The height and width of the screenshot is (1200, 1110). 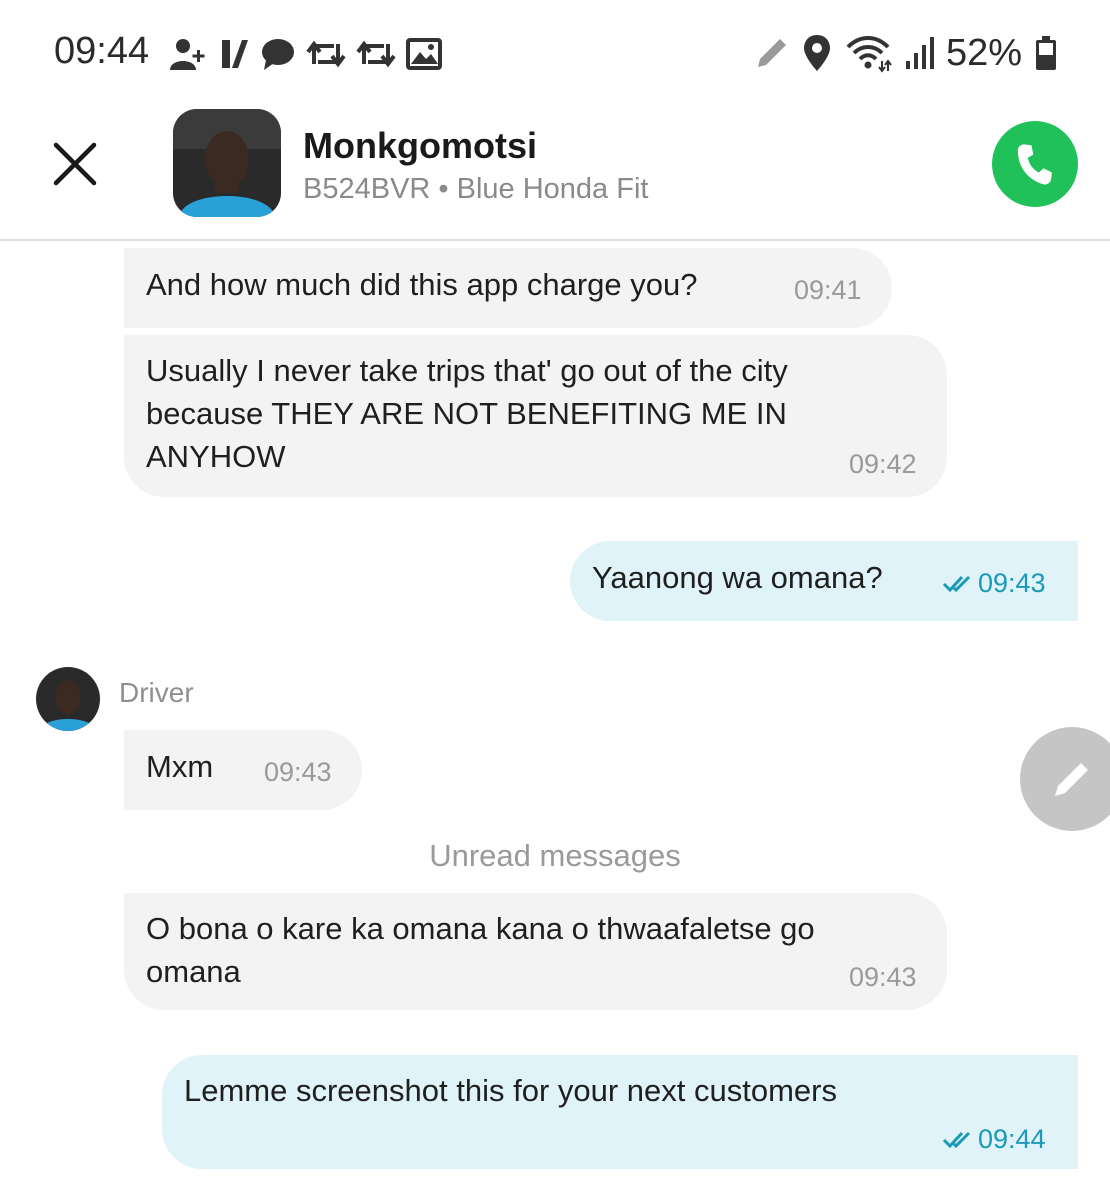 What do you see at coordinates (1012, 1139) in the screenshot?
I see `message-time-text: 09:44` at bounding box center [1012, 1139].